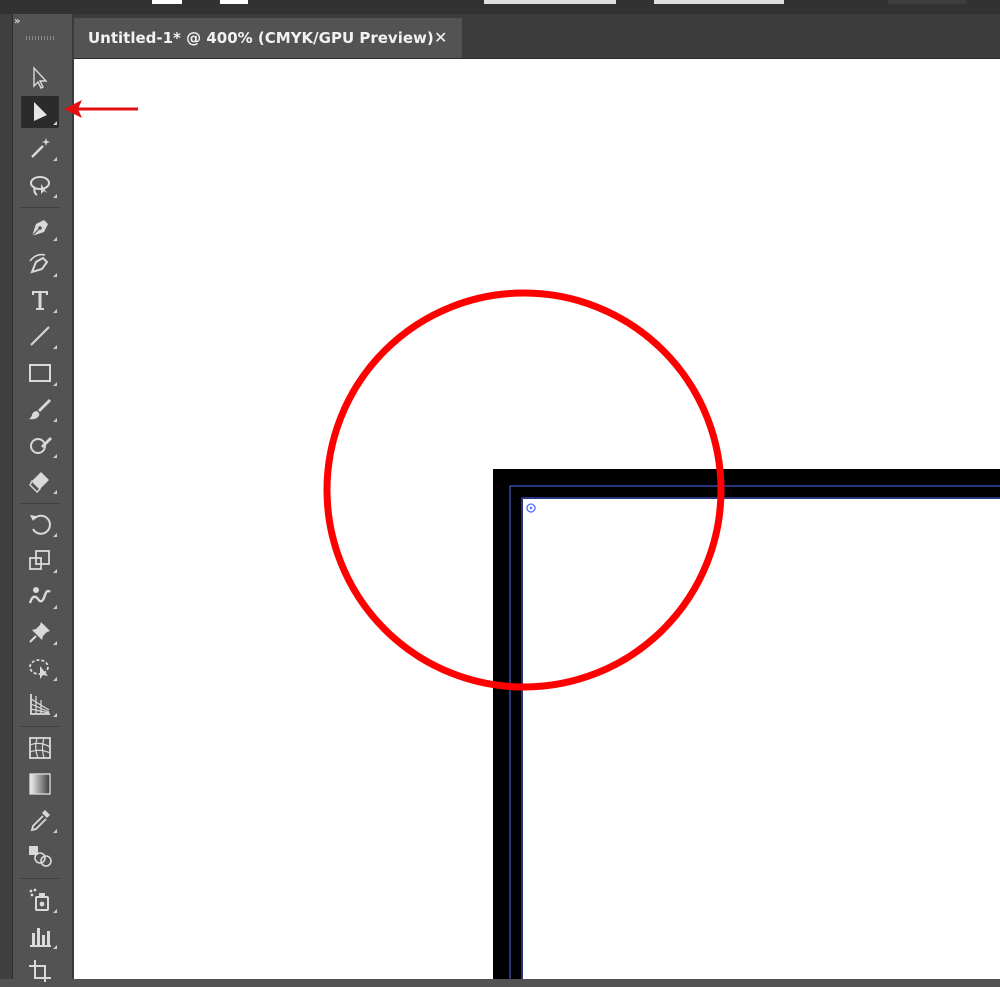 This screenshot has height=987, width=1000. I want to click on blend-tool, so click(40, 856).